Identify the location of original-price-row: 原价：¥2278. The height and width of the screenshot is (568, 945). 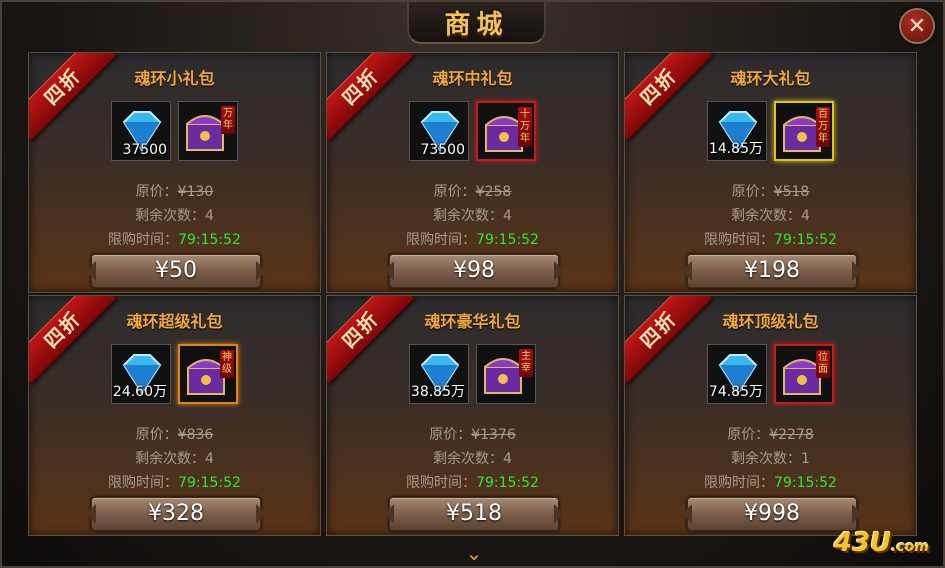
(770, 434).